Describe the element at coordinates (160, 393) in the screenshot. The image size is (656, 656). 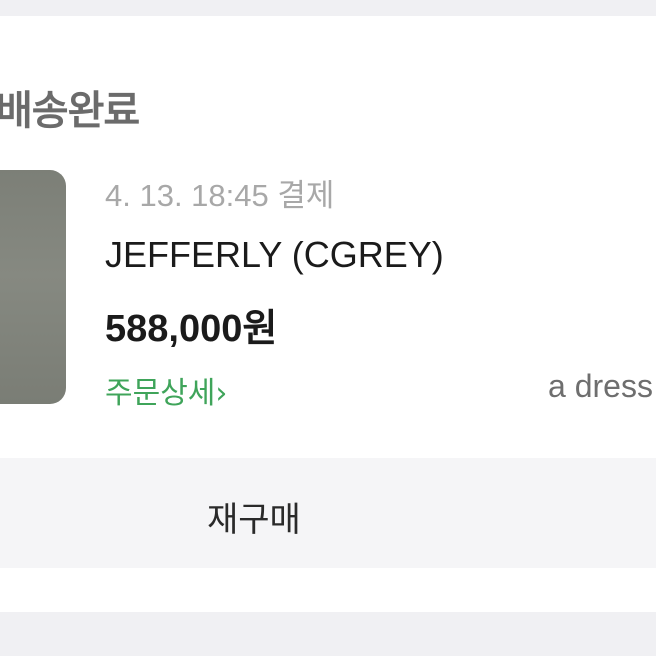
I see `order-detail-label: 주문상세` at that location.